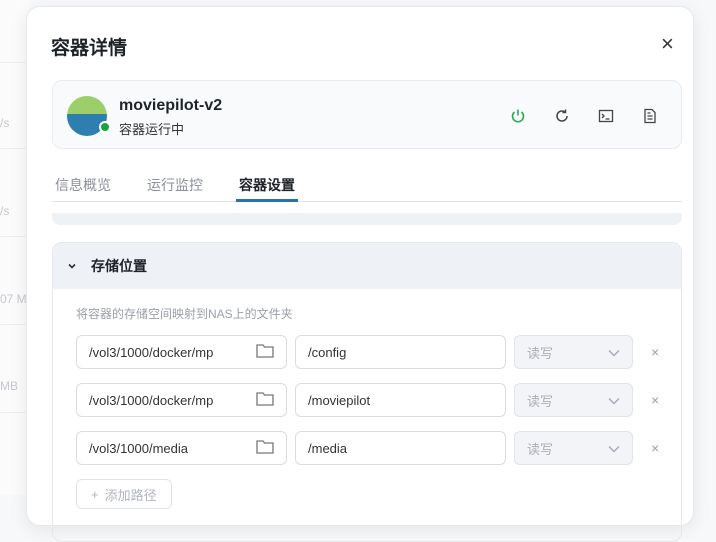  What do you see at coordinates (650, 116) in the screenshot?
I see `log-icon` at bounding box center [650, 116].